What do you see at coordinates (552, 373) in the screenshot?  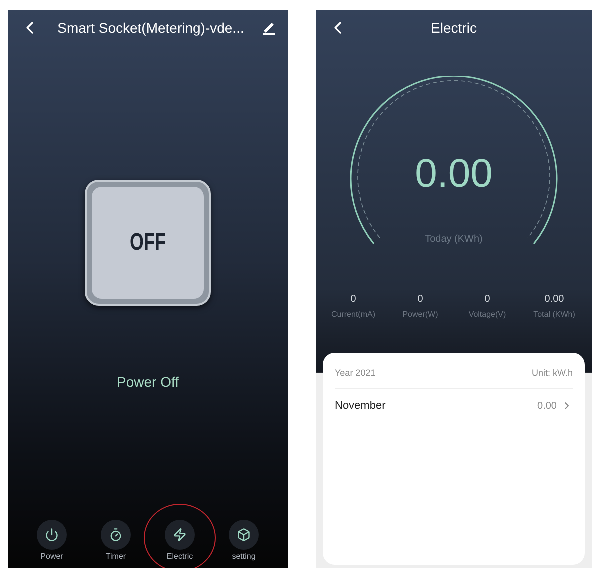 I see `unit-label: Unit: kW.h` at bounding box center [552, 373].